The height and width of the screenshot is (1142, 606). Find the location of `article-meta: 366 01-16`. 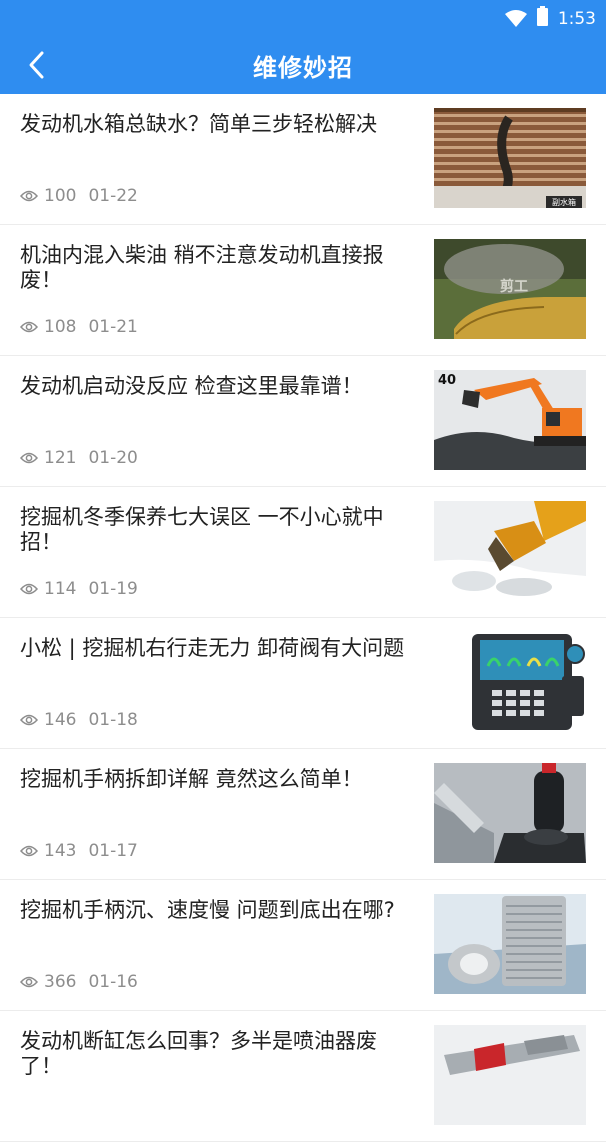

article-meta: 366 01-16 is located at coordinates (79, 982).